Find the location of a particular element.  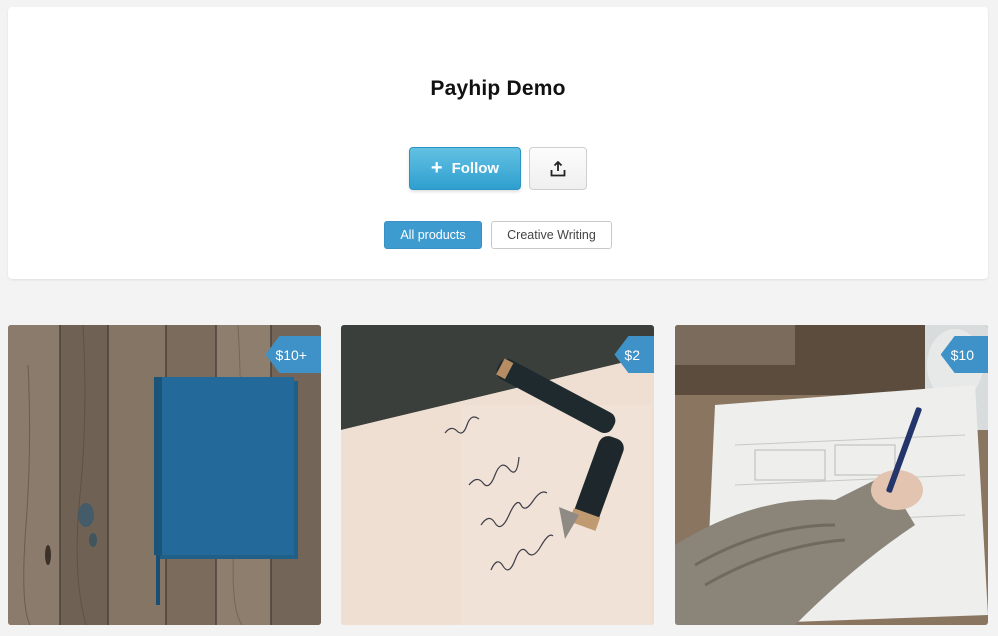

product-card: $10+ is located at coordinates (164, 475).